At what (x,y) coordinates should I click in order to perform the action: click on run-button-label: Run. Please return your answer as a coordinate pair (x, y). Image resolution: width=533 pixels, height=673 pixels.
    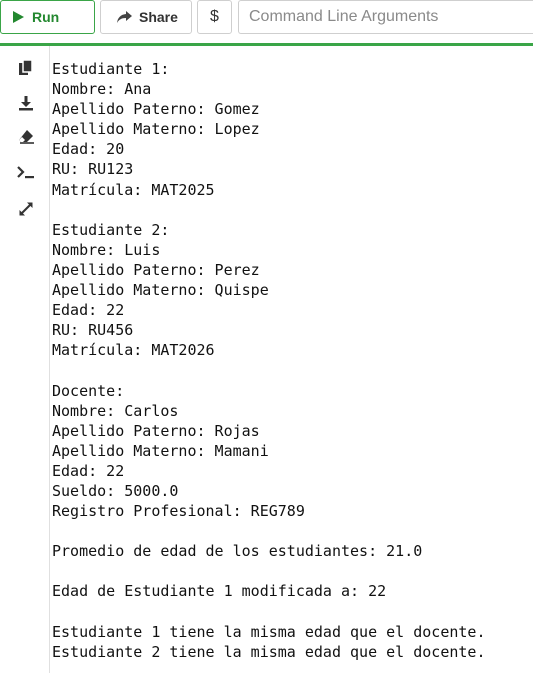
    Looking at the image, I should click on (46, 17).